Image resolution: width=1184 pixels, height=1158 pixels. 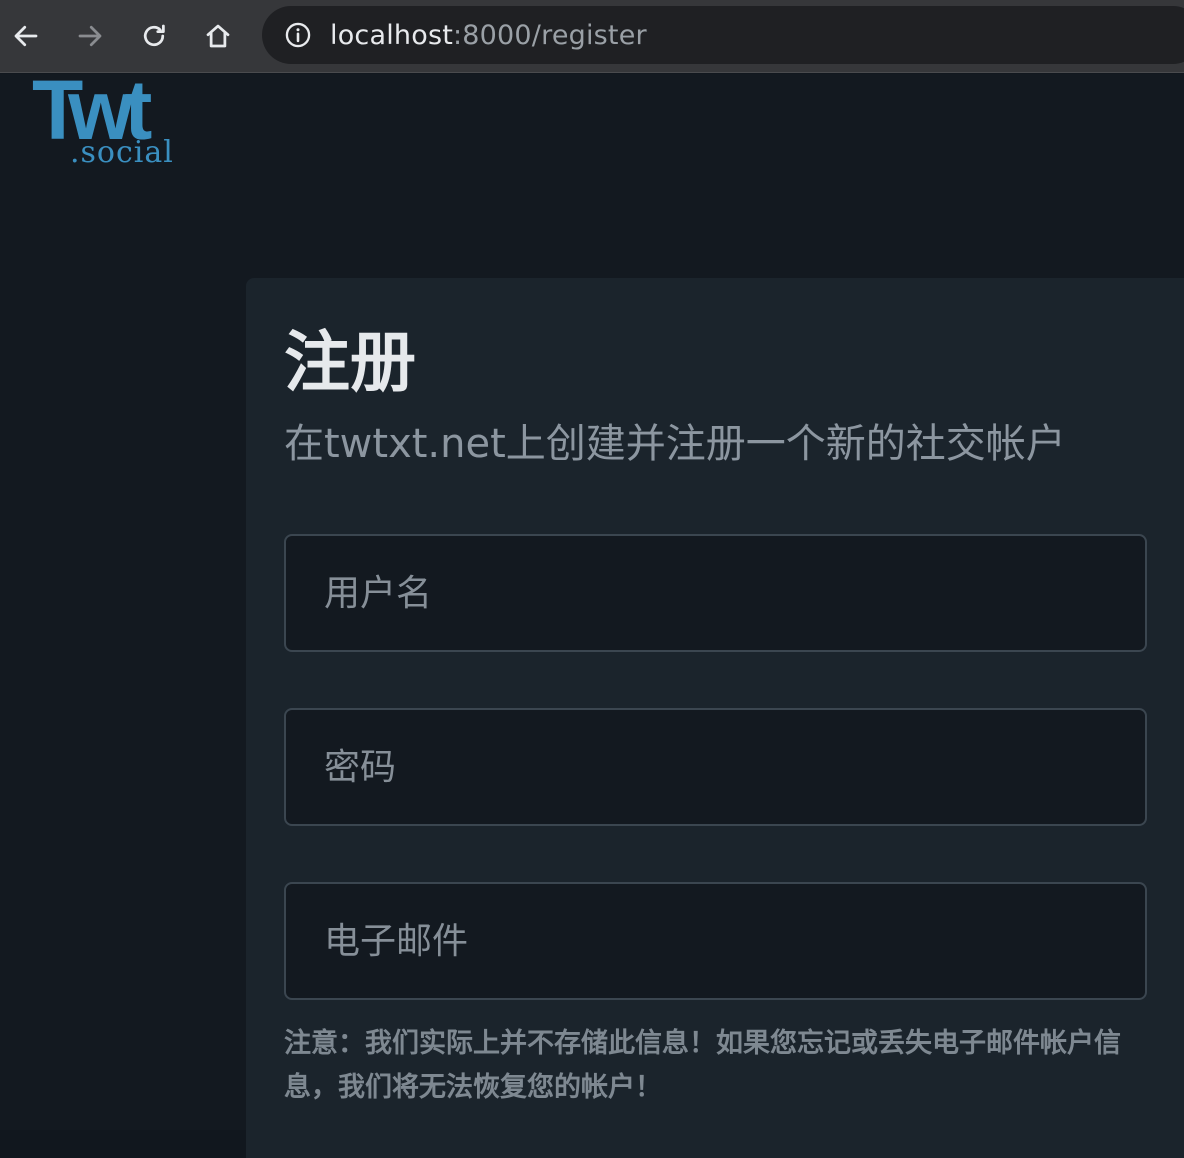 What do you see at coordinates (715, 593) in the screenshot?
I see `username-input` at bounding box center [715, 593].